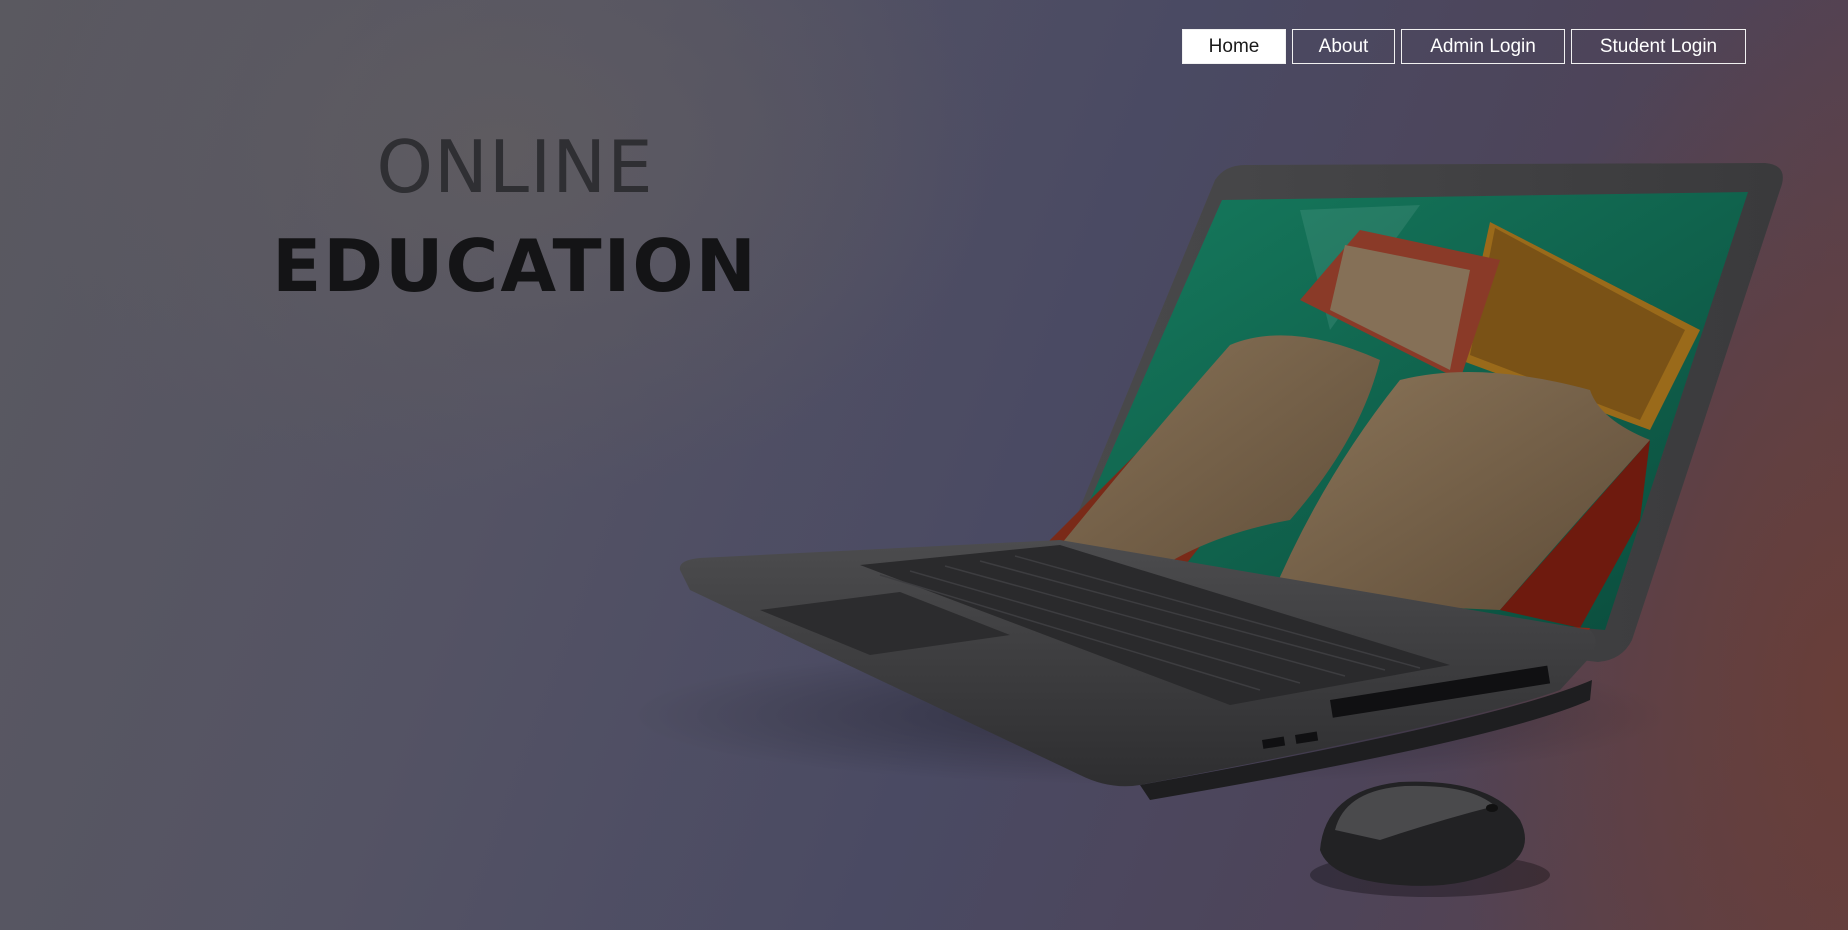 The image size is (1848, 930). What do you see at coordinates (1366, 740) in the screenshot?
I see `laptop-front-edge` at bounding box center [1366, 740].